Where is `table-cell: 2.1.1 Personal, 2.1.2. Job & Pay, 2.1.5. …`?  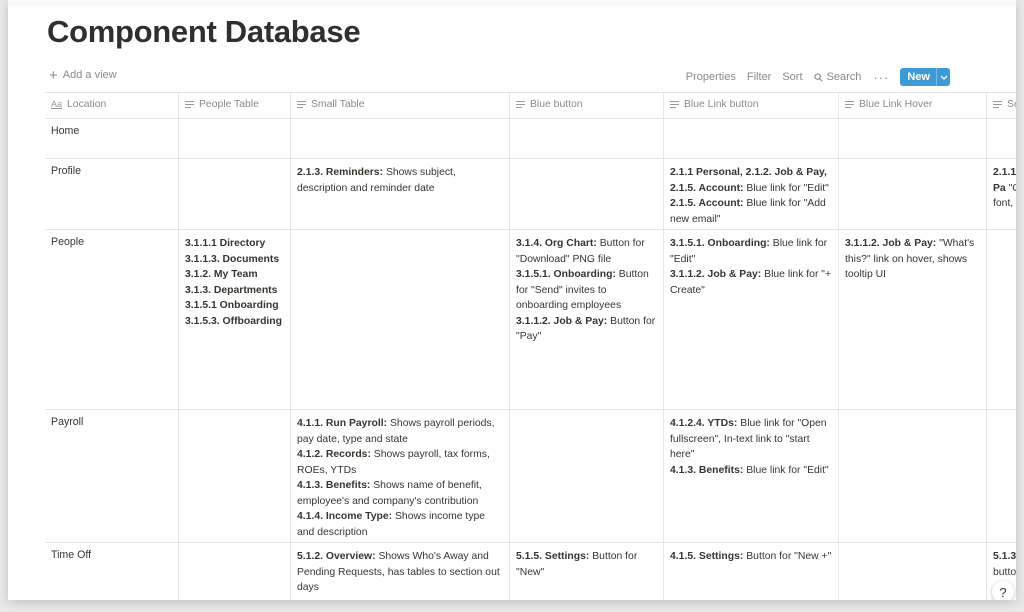
table-cell: 2.1.1 Personal, 2.1.2. Job & Pay, 2.1.5. … is located at coordinates (751, 194).